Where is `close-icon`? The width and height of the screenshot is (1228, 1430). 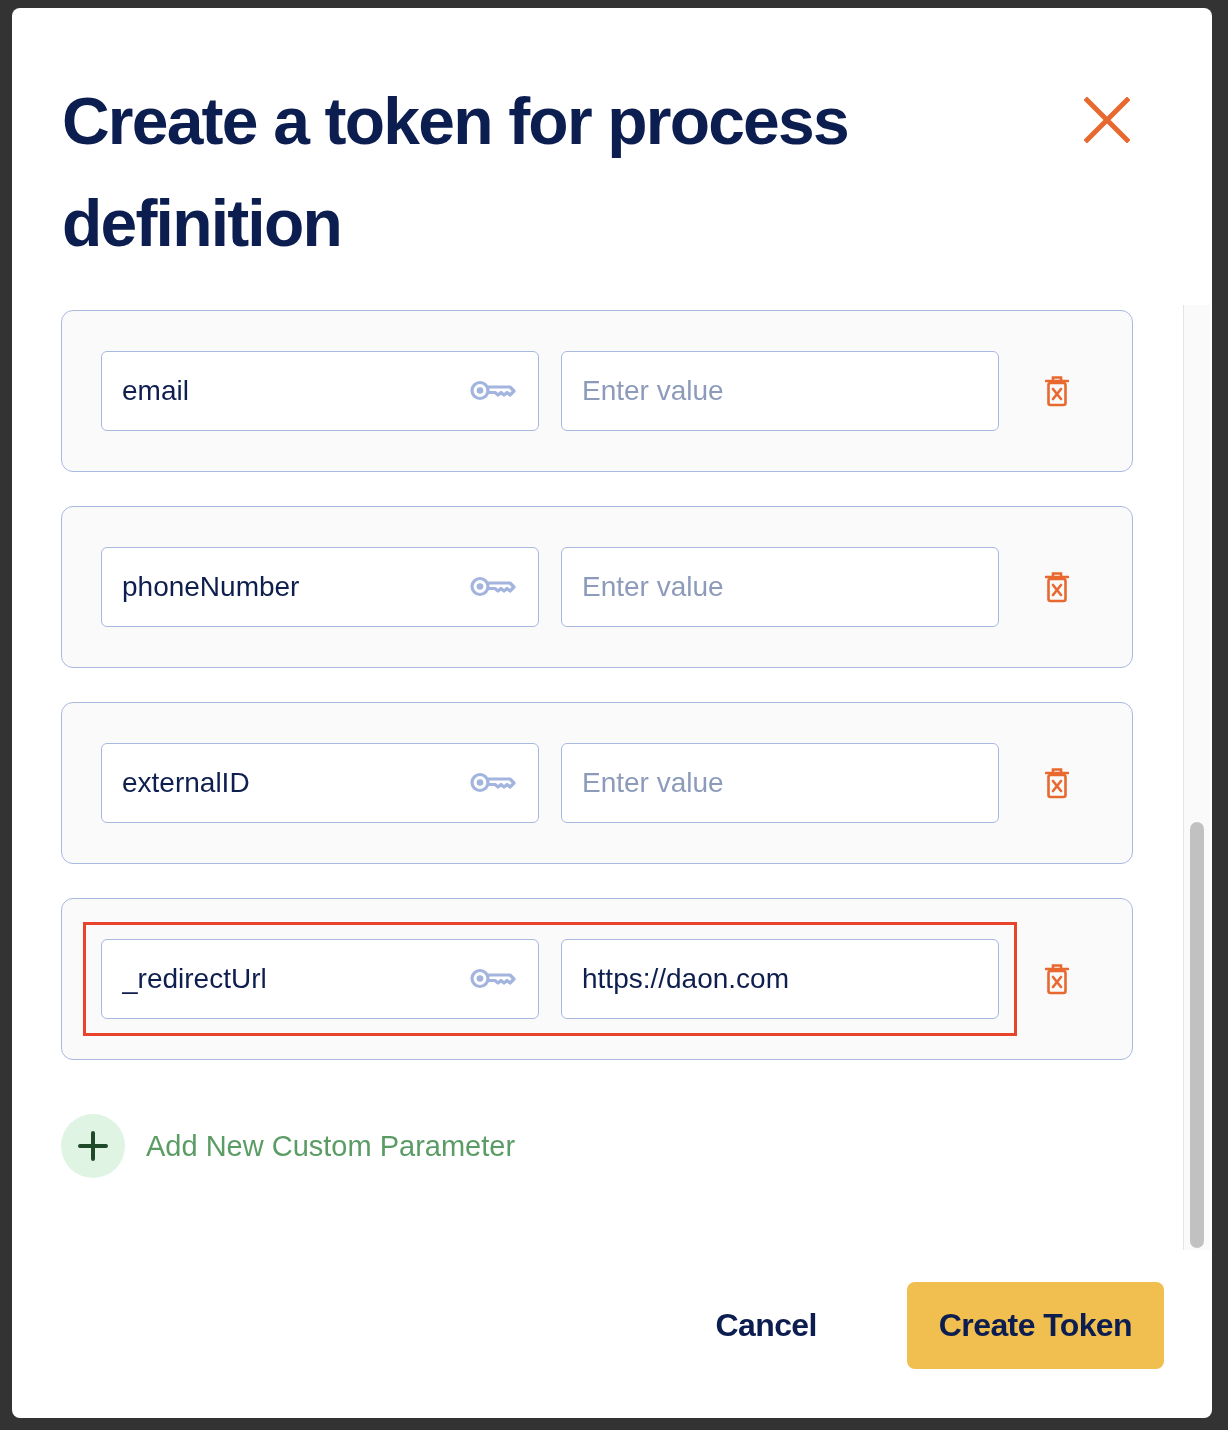 close-icon is located at coordinates (1107, 120).